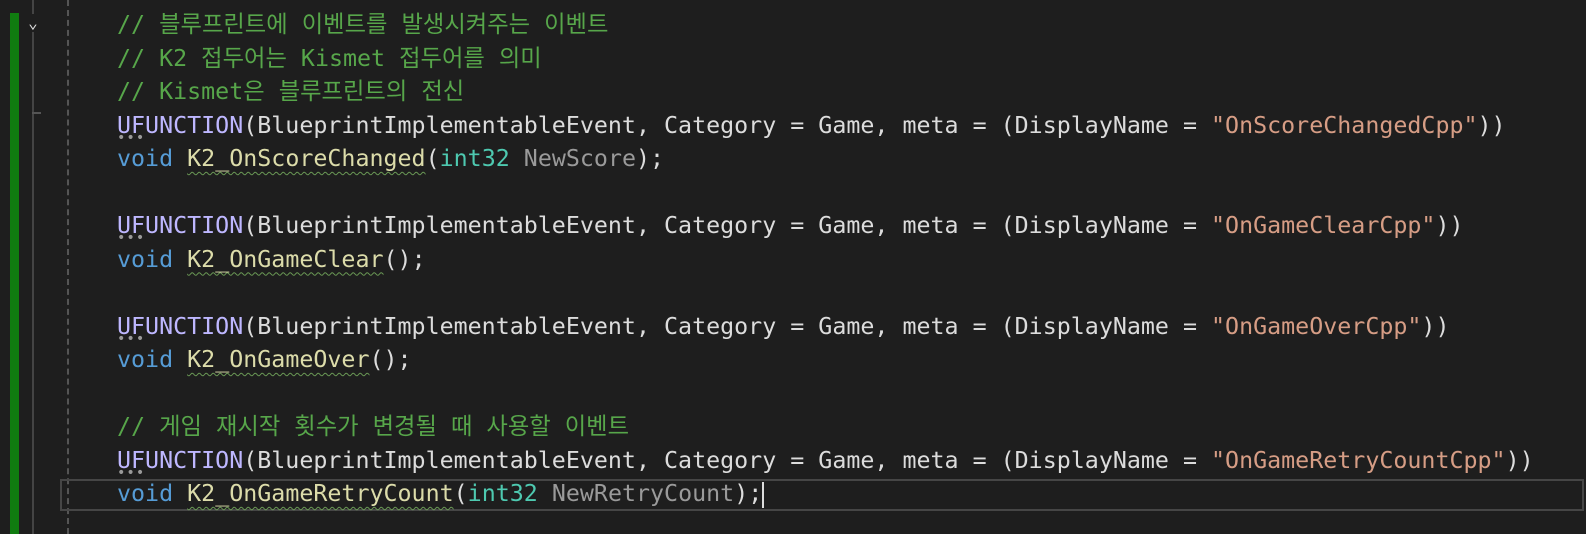  What do you see at coordinates (306, 158) in the screenshot?
I see `token-fn: K2_OnScoreChanged` at bounding box center [306, 158].